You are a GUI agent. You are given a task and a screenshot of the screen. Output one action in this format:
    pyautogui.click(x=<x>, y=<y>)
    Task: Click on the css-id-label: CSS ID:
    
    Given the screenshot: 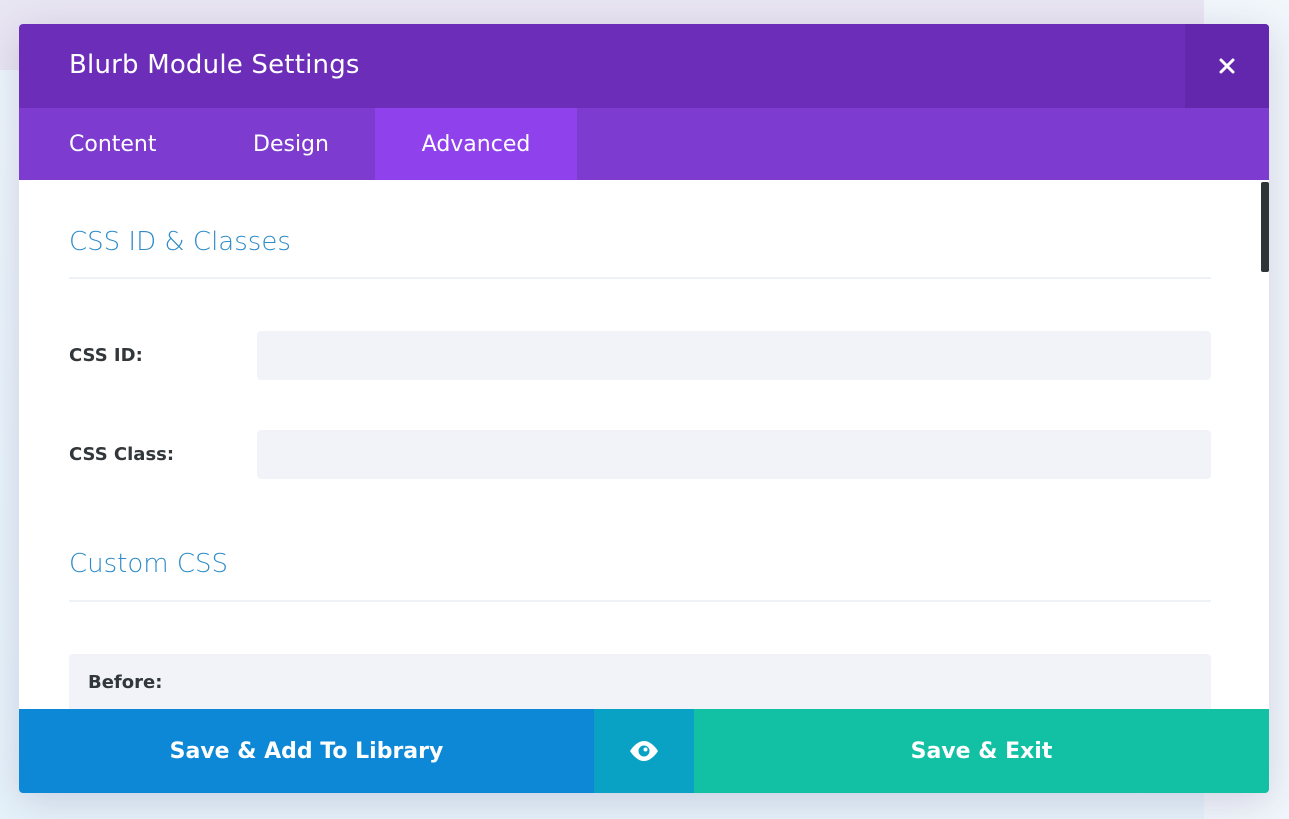 What is the action you would take?
    pyautogui.click(x=106, y=355)
    